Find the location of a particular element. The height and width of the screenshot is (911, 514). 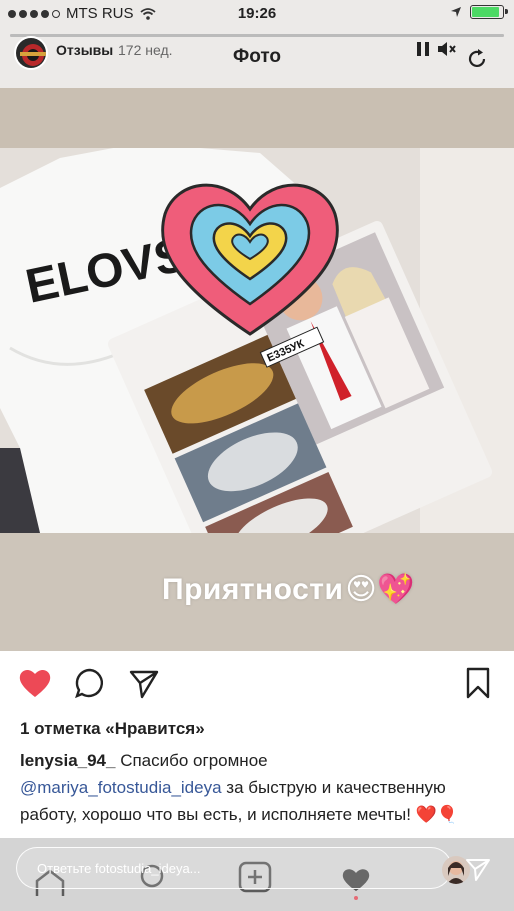

comment-author: lenysia_94_ is located at coordinates (67, 760).